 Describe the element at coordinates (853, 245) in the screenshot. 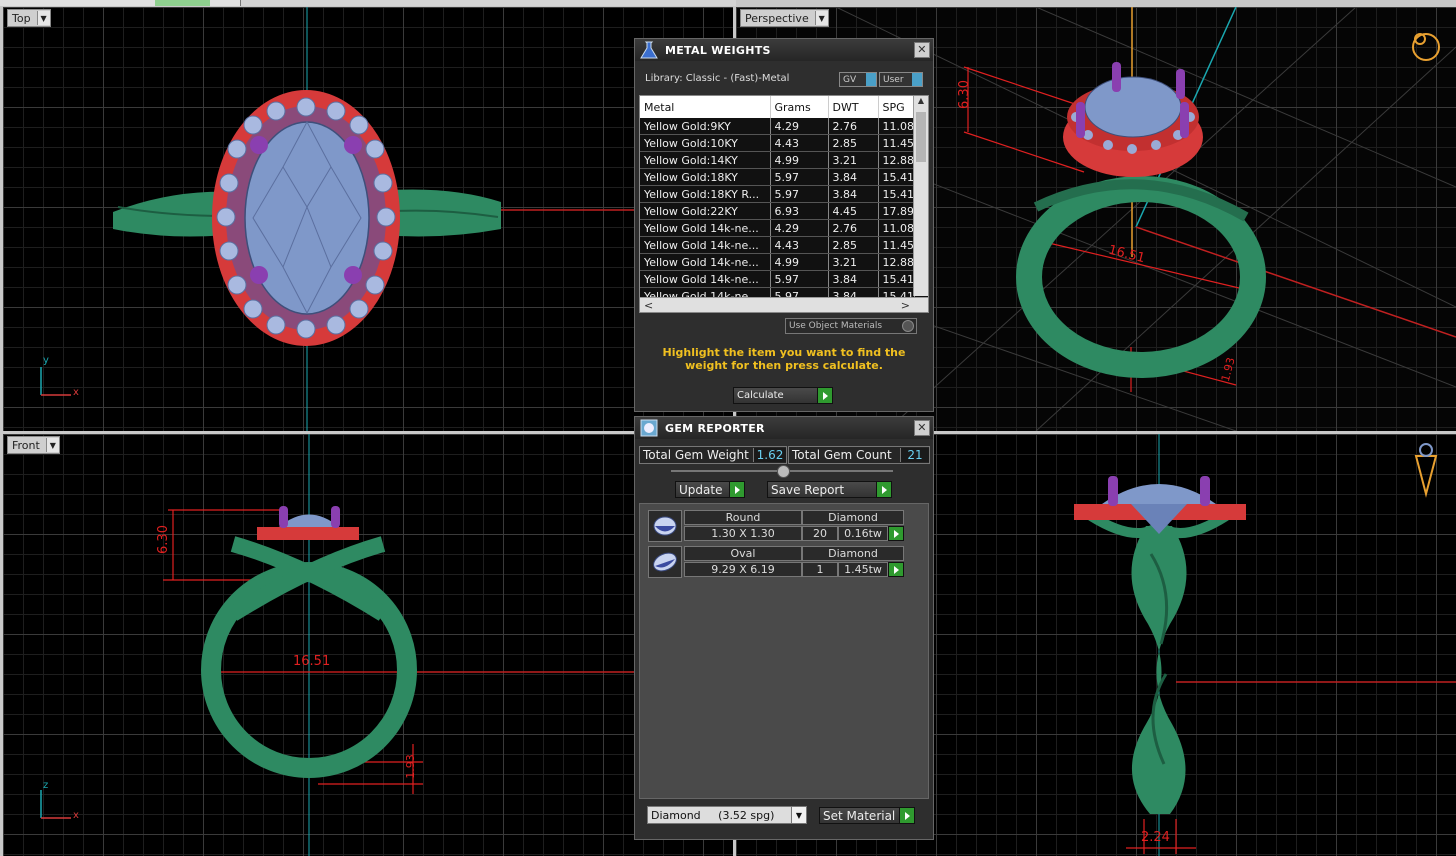

I see `dwt-cell: 2.85` at that location.